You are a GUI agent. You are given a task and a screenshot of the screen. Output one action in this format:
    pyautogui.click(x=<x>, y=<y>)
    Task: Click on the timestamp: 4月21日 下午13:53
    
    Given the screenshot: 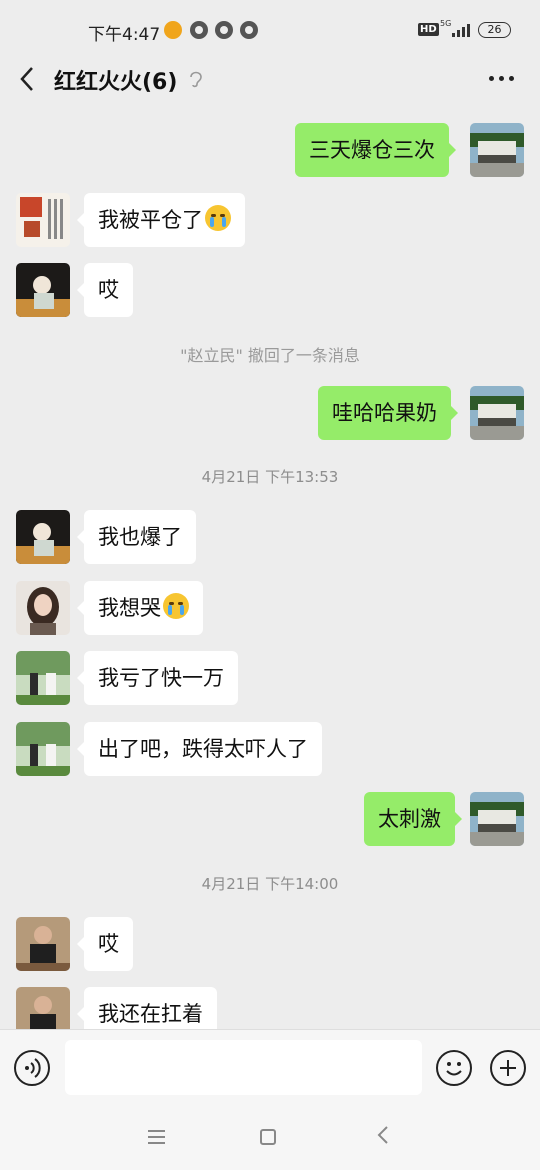 What is the action you would take?
    pyautogui.click(x=270, y=477)
    